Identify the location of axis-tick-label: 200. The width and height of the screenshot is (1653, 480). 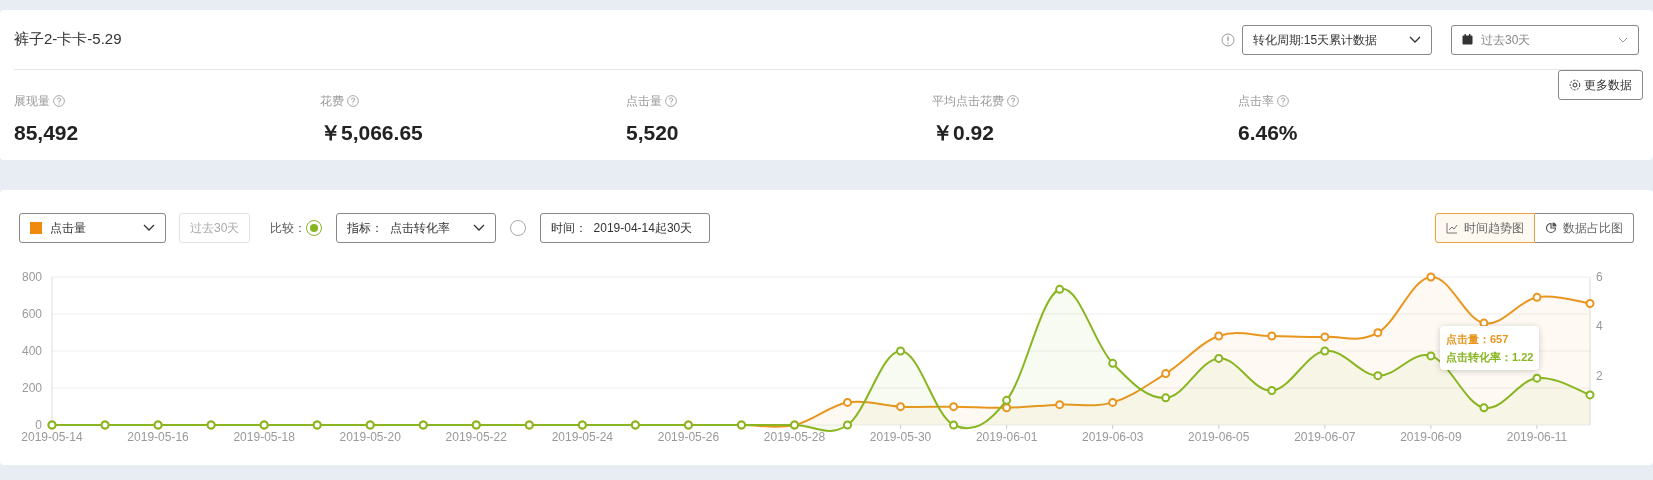
(31, 388).